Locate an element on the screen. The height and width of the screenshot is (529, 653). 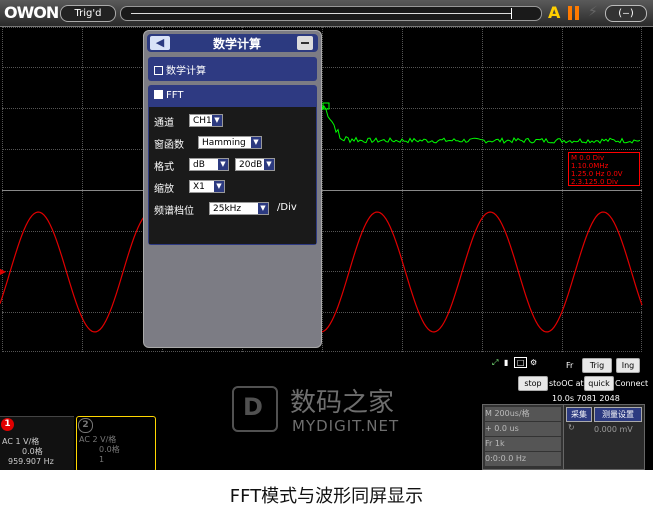
timebase-row: M 200us/格 is located at coordinates (523, 414).